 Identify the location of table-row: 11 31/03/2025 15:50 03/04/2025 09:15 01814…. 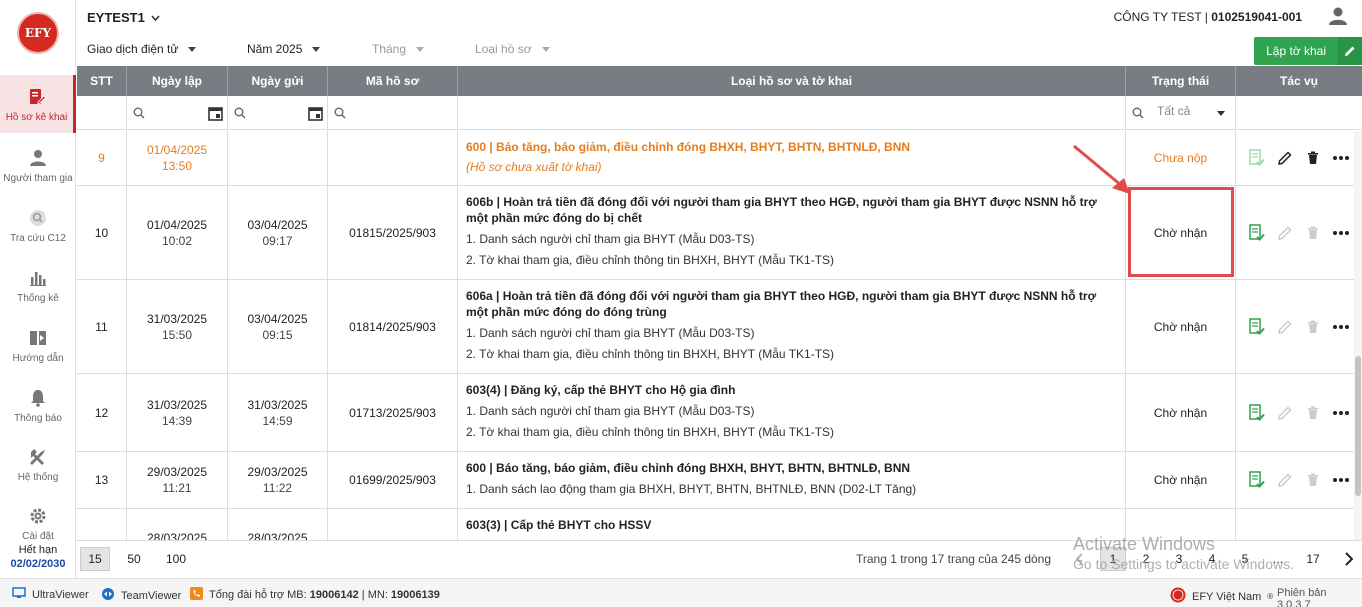
(719, 327).